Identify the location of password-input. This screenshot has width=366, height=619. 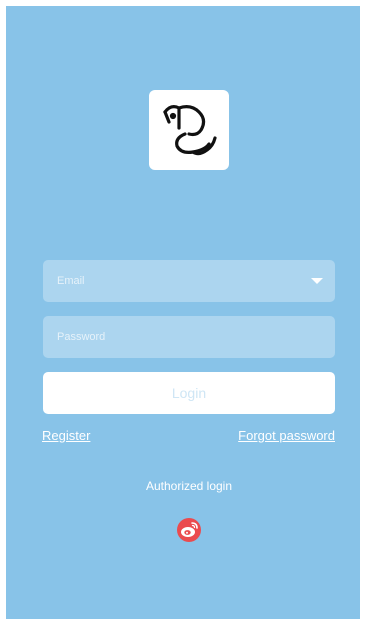
(189, 337).